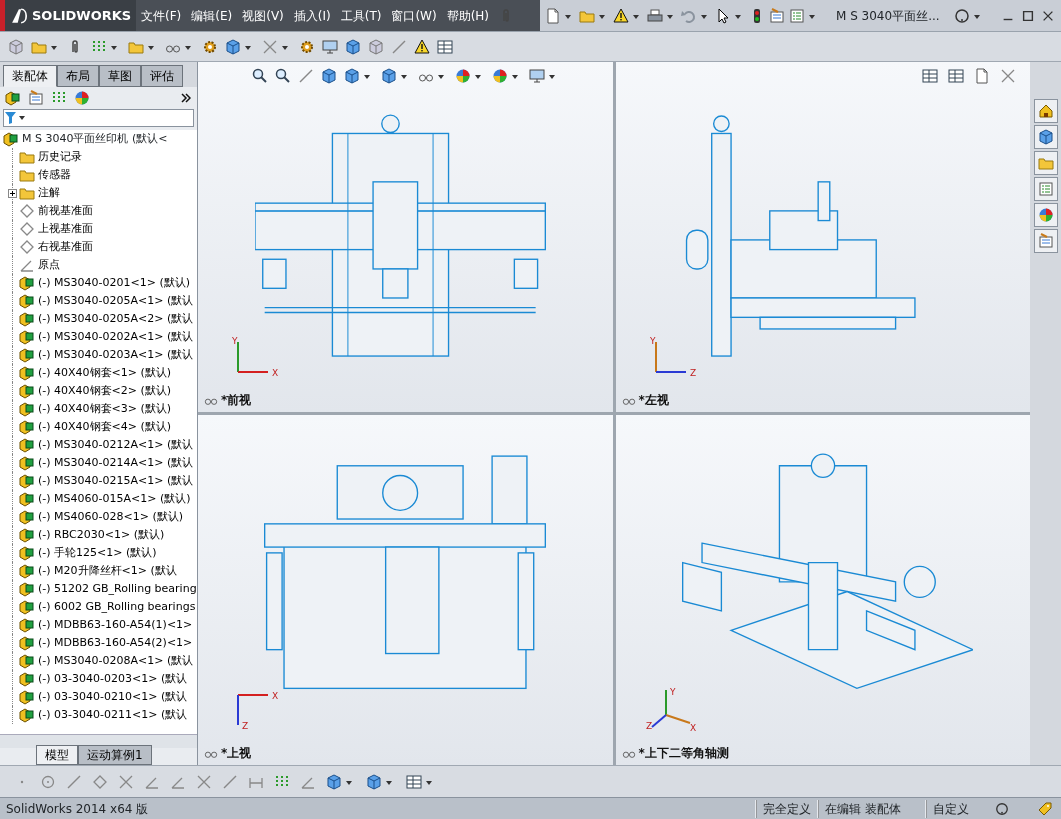  What do you see at coordinates (212, 15) in the screenshot?
I see `menu-item: 编辑(E)` at bounding box center [212, 15].